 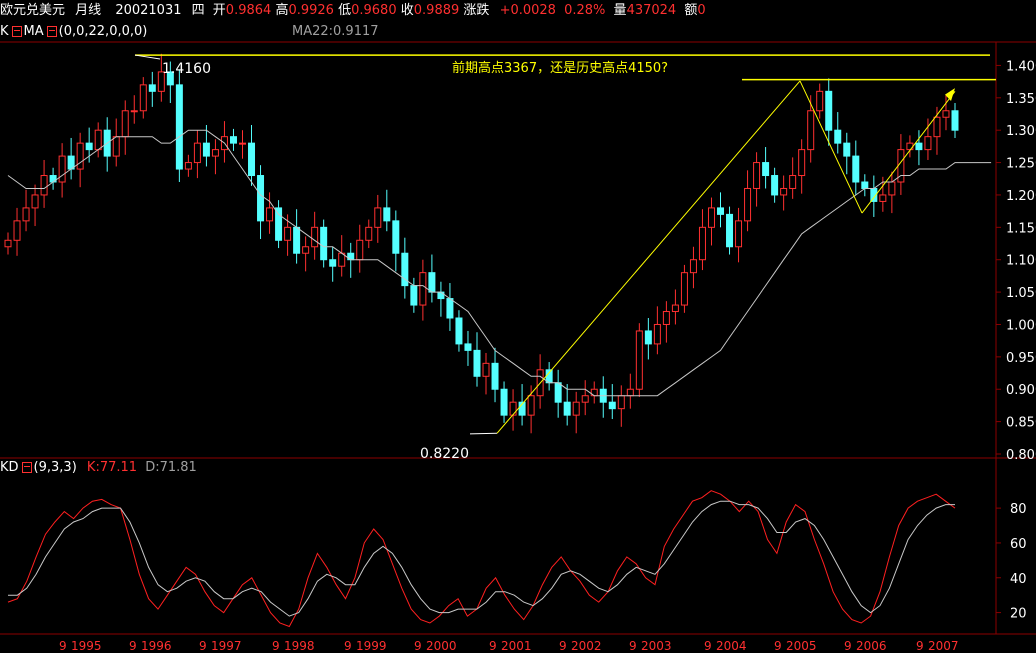 I want to click on x-year-label: 2002, so click(x=586, y=646).